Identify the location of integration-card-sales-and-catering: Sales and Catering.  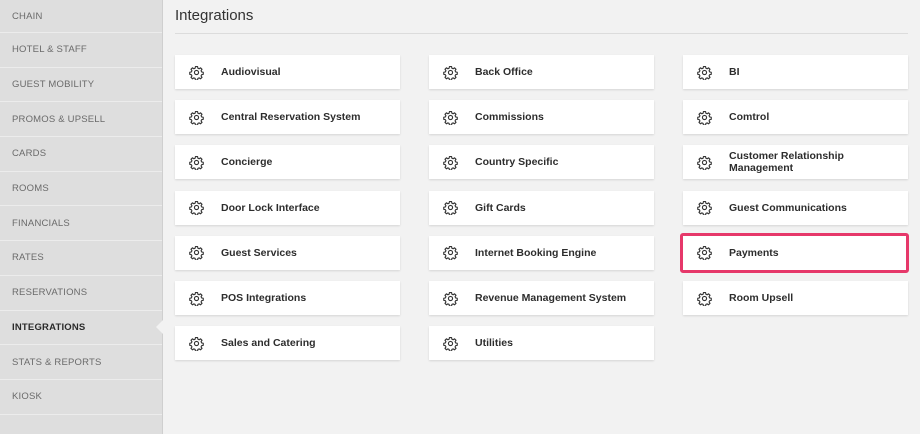
(287, 343).